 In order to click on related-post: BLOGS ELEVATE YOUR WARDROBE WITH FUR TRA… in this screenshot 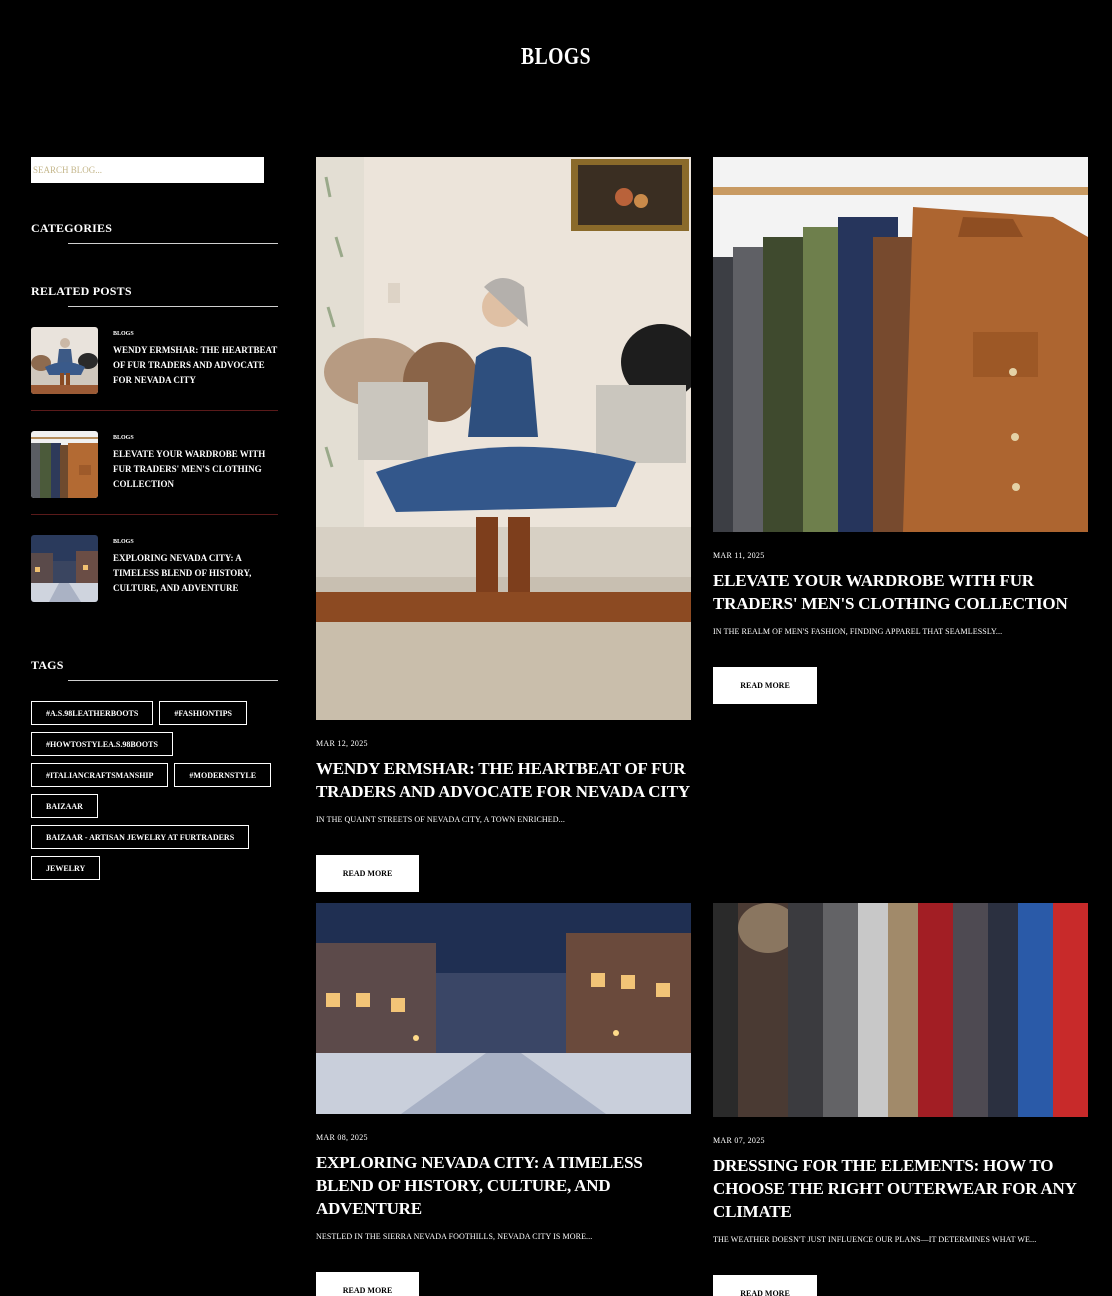, I will do `click(154, 463)`.